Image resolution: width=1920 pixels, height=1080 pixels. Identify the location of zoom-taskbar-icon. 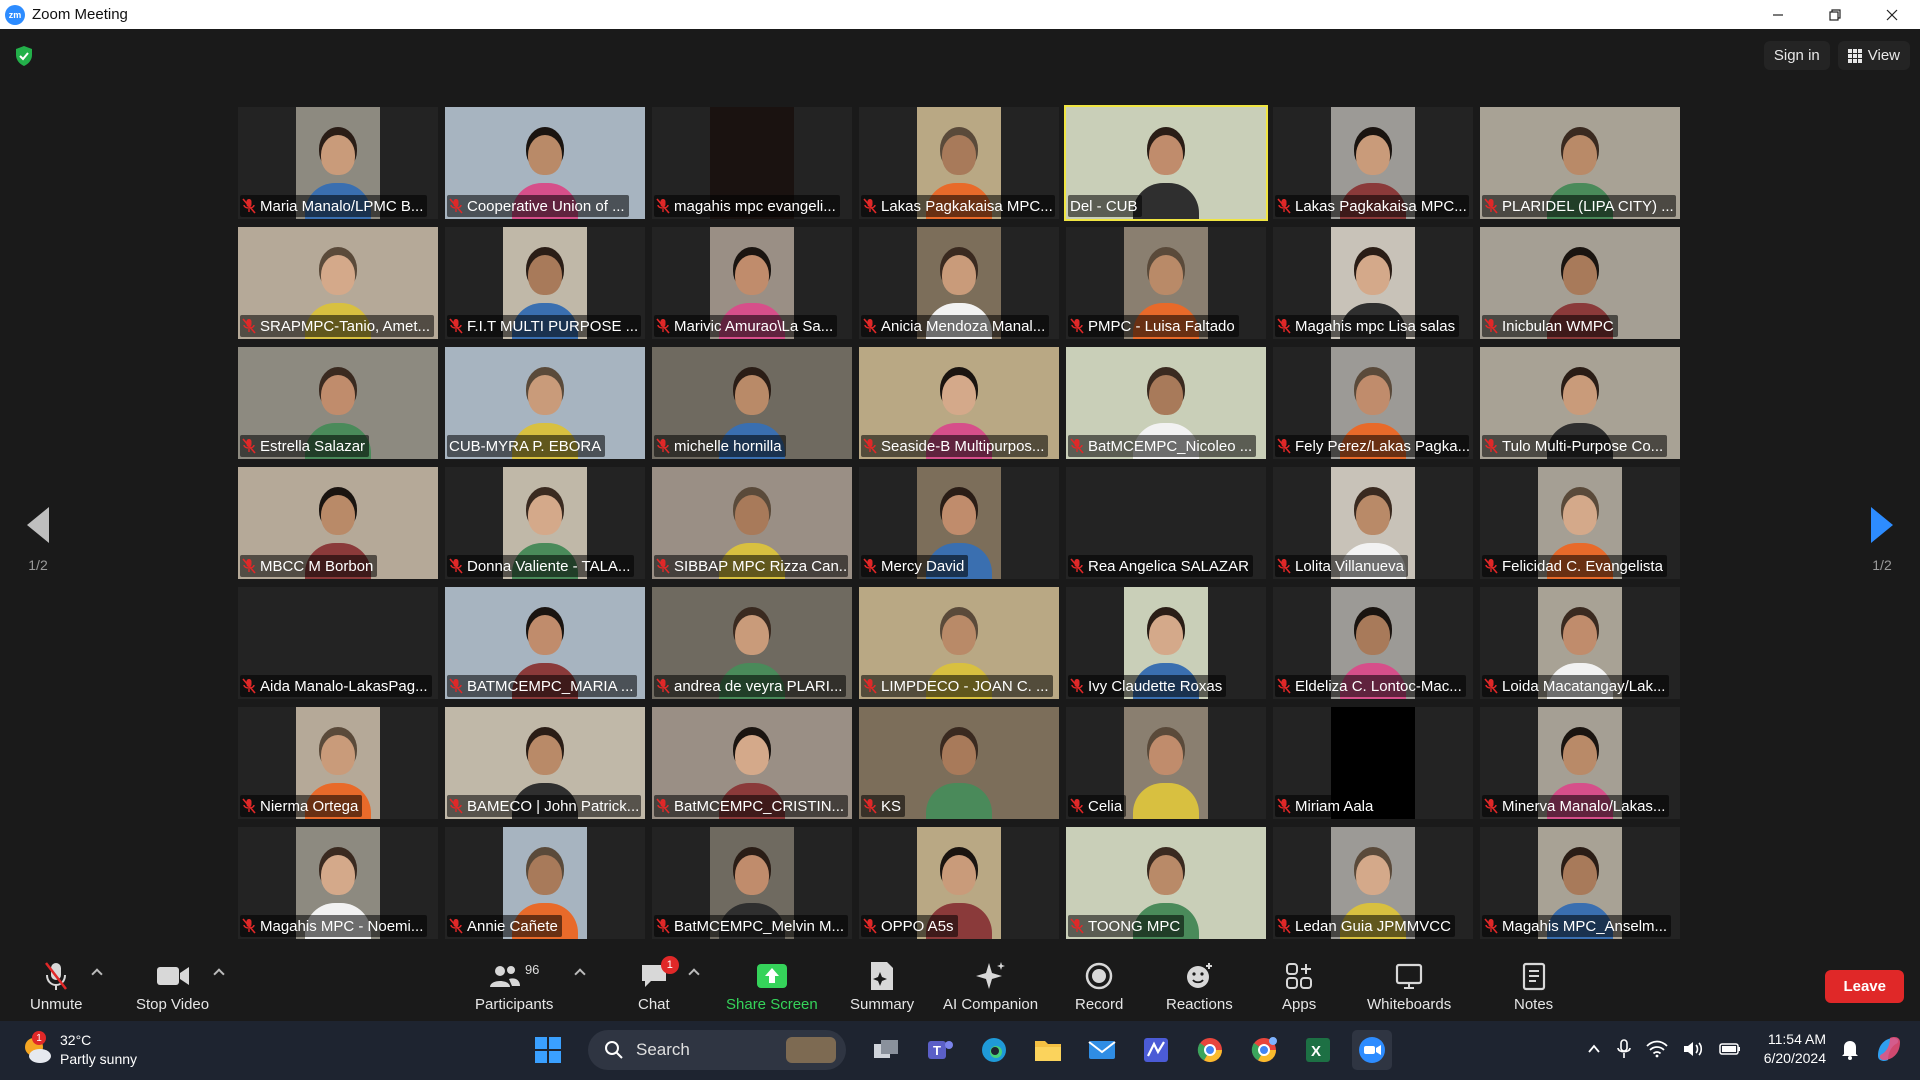
(1372, 1050).